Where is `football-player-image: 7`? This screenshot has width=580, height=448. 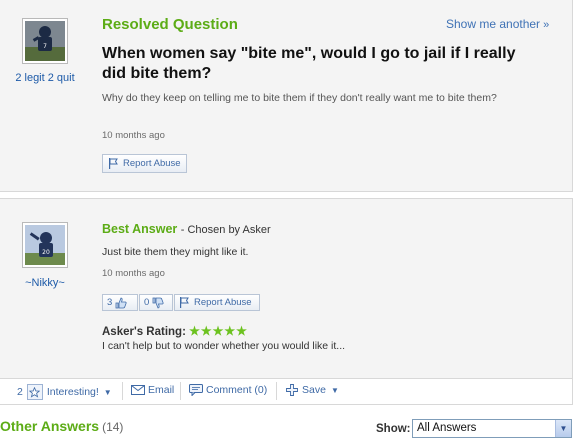 football-player-image: 7 is located at coordinates (45, 41).